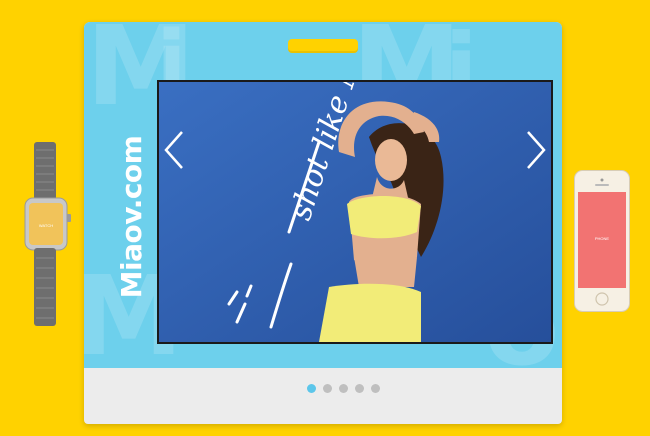  What do you see at coordinates (46, 225) in the screenshot?
I see `svg-text: WATCH` at bounding box center [46, 225].